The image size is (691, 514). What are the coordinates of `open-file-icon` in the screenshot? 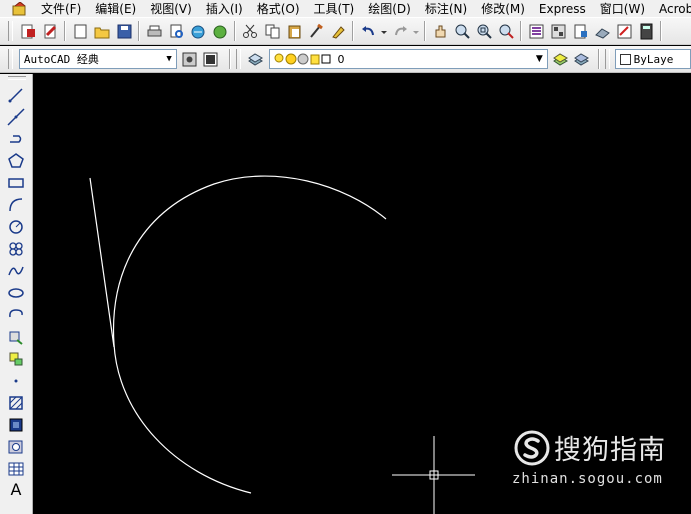 It's located at (102, 31).